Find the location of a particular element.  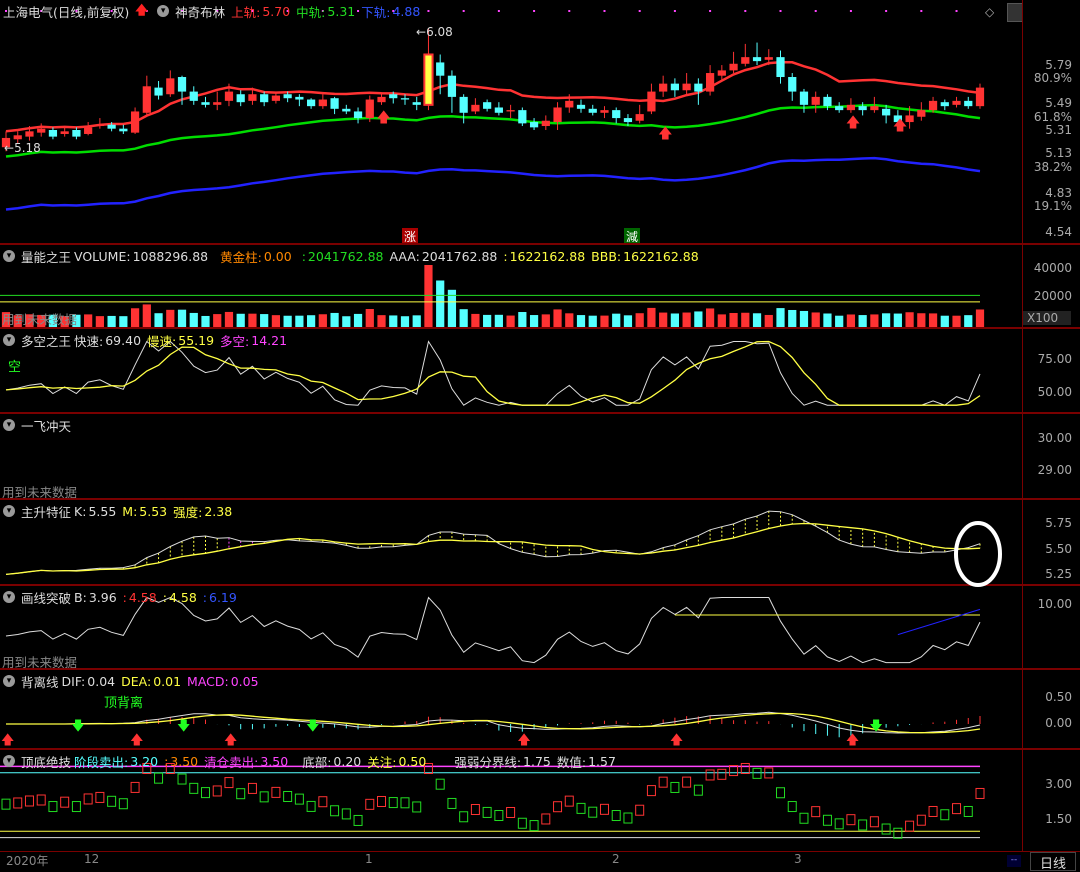

buy-arrow-icon: 🡅 is located at coordinates (900, 126).